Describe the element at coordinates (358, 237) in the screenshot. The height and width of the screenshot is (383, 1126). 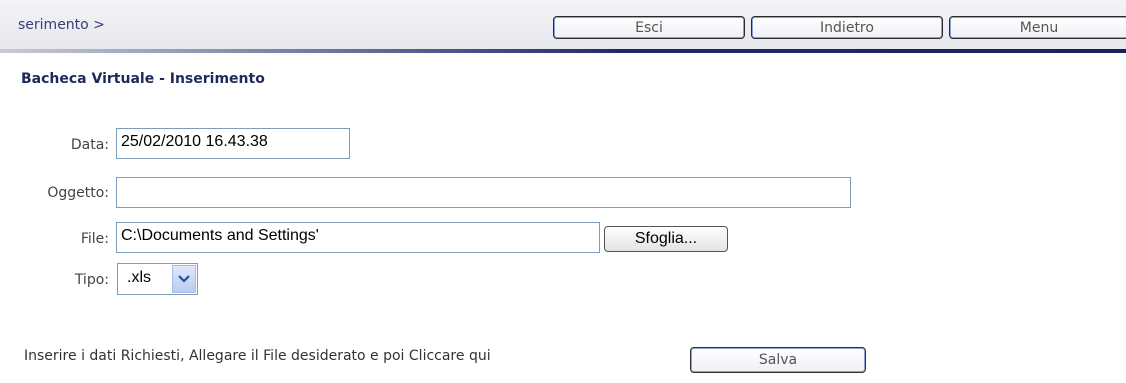
I see `file-field: C:\Documents and Settings'` at that location.